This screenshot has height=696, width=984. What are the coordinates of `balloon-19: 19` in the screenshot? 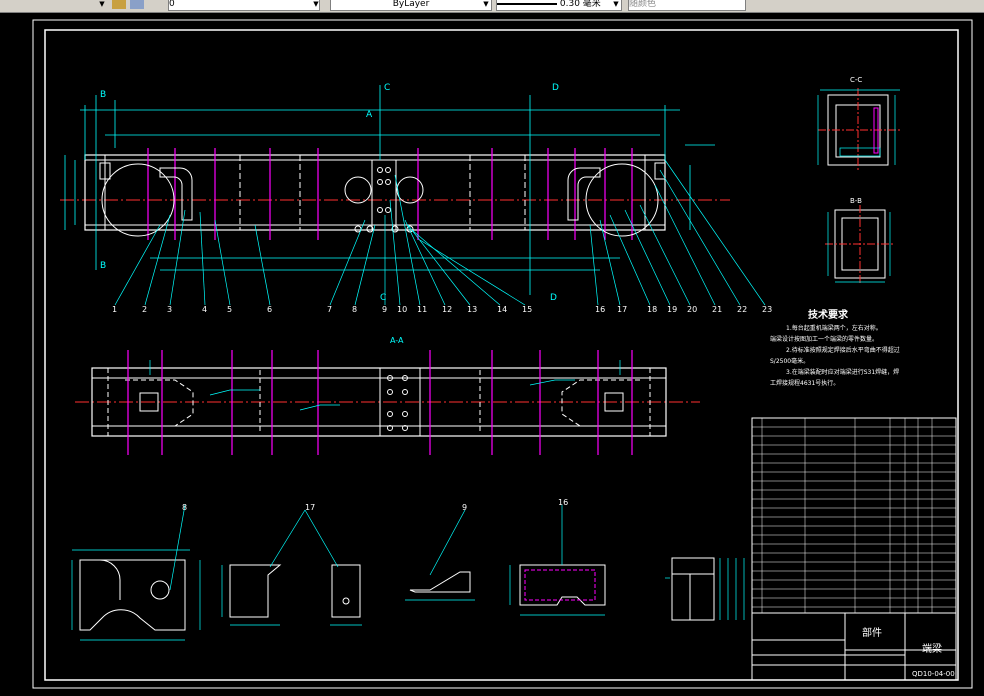 It's located at (672, 309).